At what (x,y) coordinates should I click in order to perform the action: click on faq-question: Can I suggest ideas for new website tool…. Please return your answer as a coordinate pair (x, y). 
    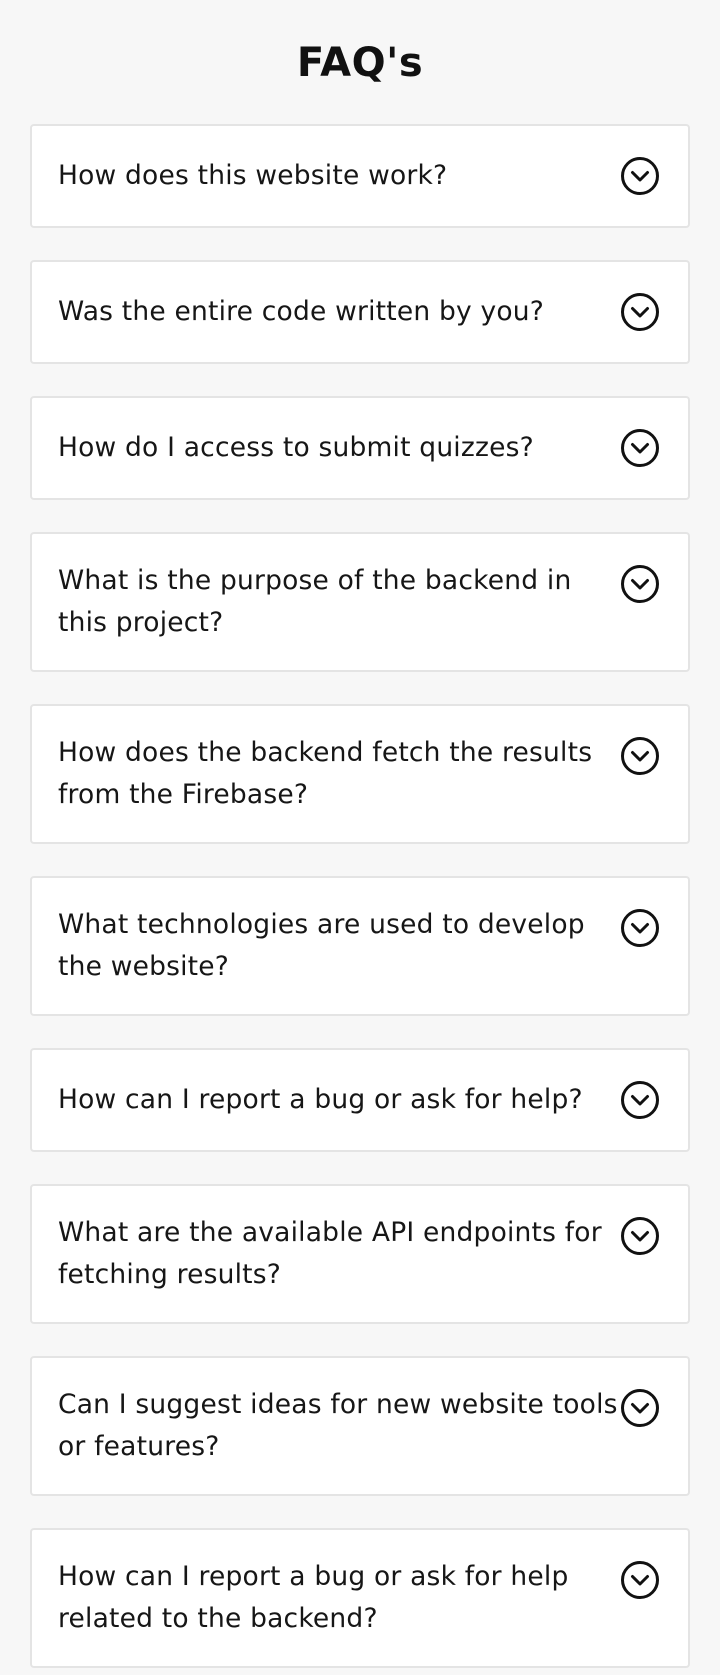
    Looking at the image, I should click on (338, 1425).